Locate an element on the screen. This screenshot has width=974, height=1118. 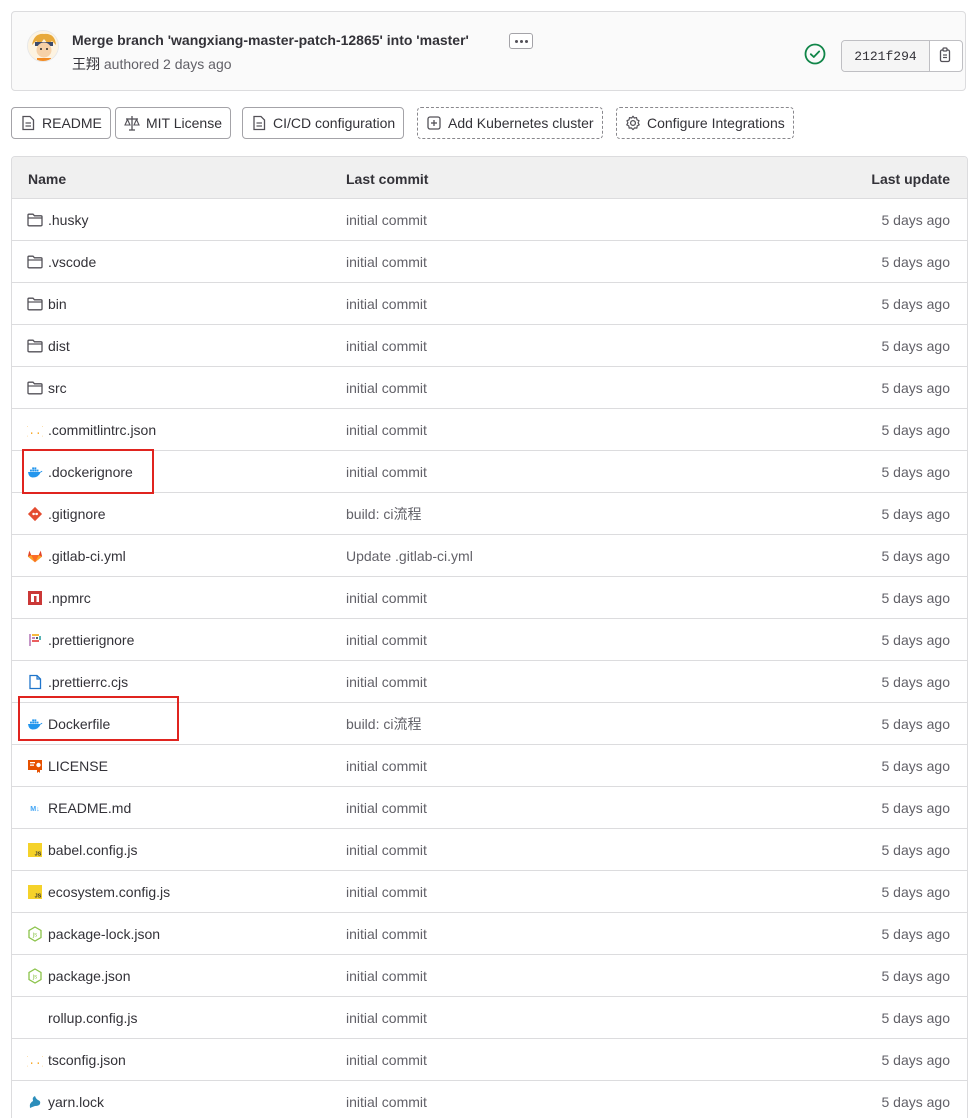
add-kubernetes-cluster-button: Add Kubernetes cluster is located at coordinates (510, 123).